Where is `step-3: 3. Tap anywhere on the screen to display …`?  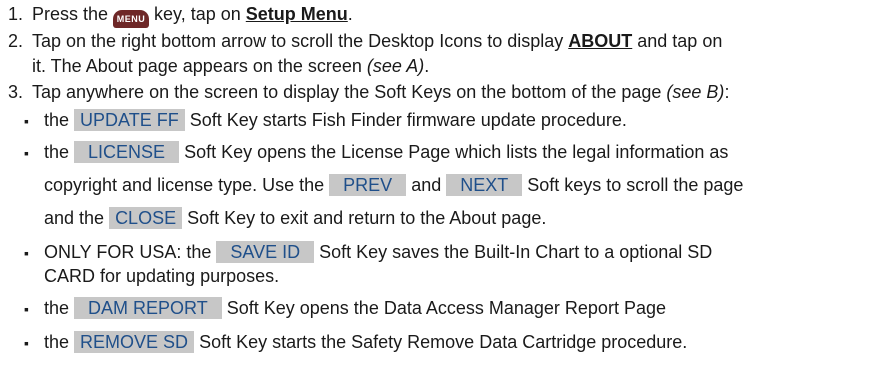
step-3: 3. Tap anywhere on the screen to display … is located at coordinates (369, 92).